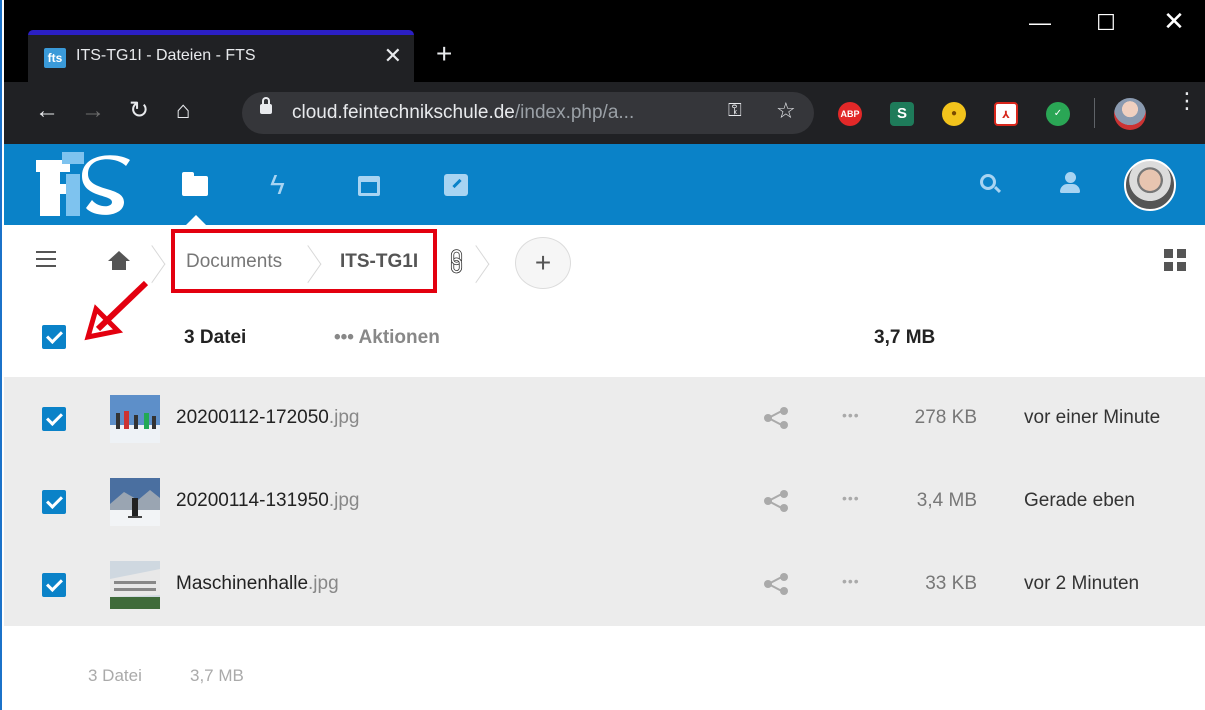 This screenshot has width=1205, height=710. What do you see at coordinates (215, 337) in the screenshot?
I see `selected-count: 3 Datei` at bounding box center [215, 337].